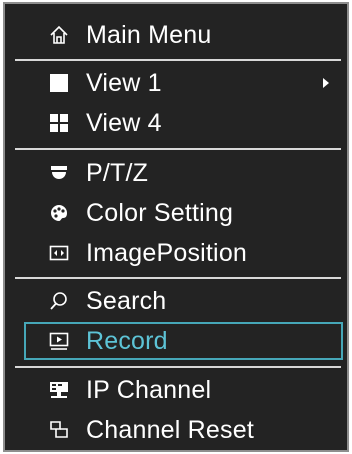  What do you see at coordinates (124, 123) in the screenshot?
I see `menu-item-label: View 4` at bounding box center [124, 123].